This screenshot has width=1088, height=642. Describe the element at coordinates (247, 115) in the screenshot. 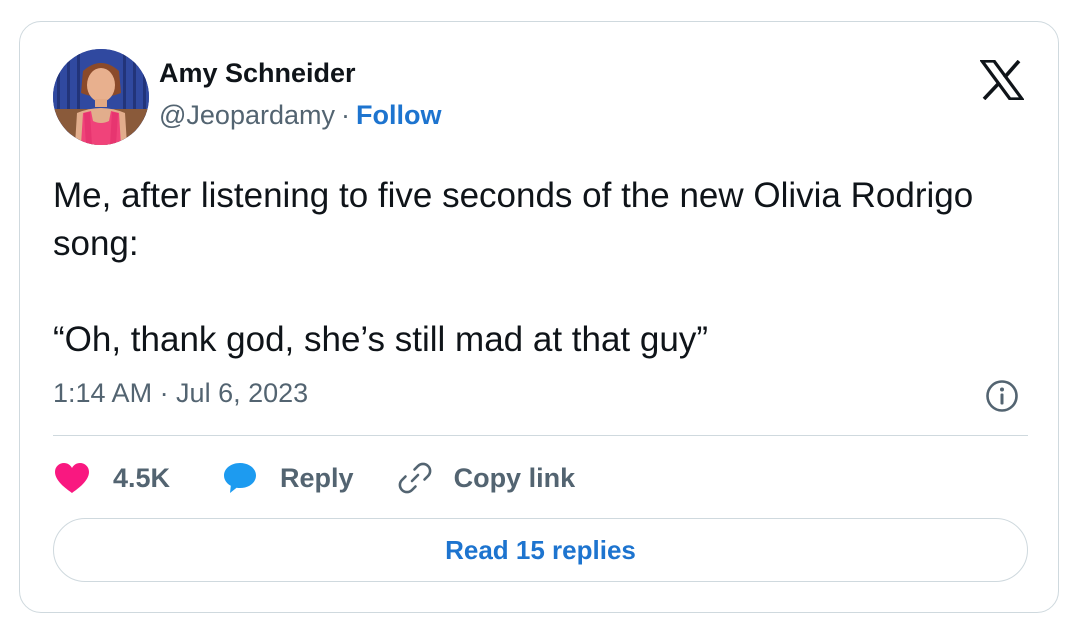

I see `author-handle: @Jeopardamy` at that location.